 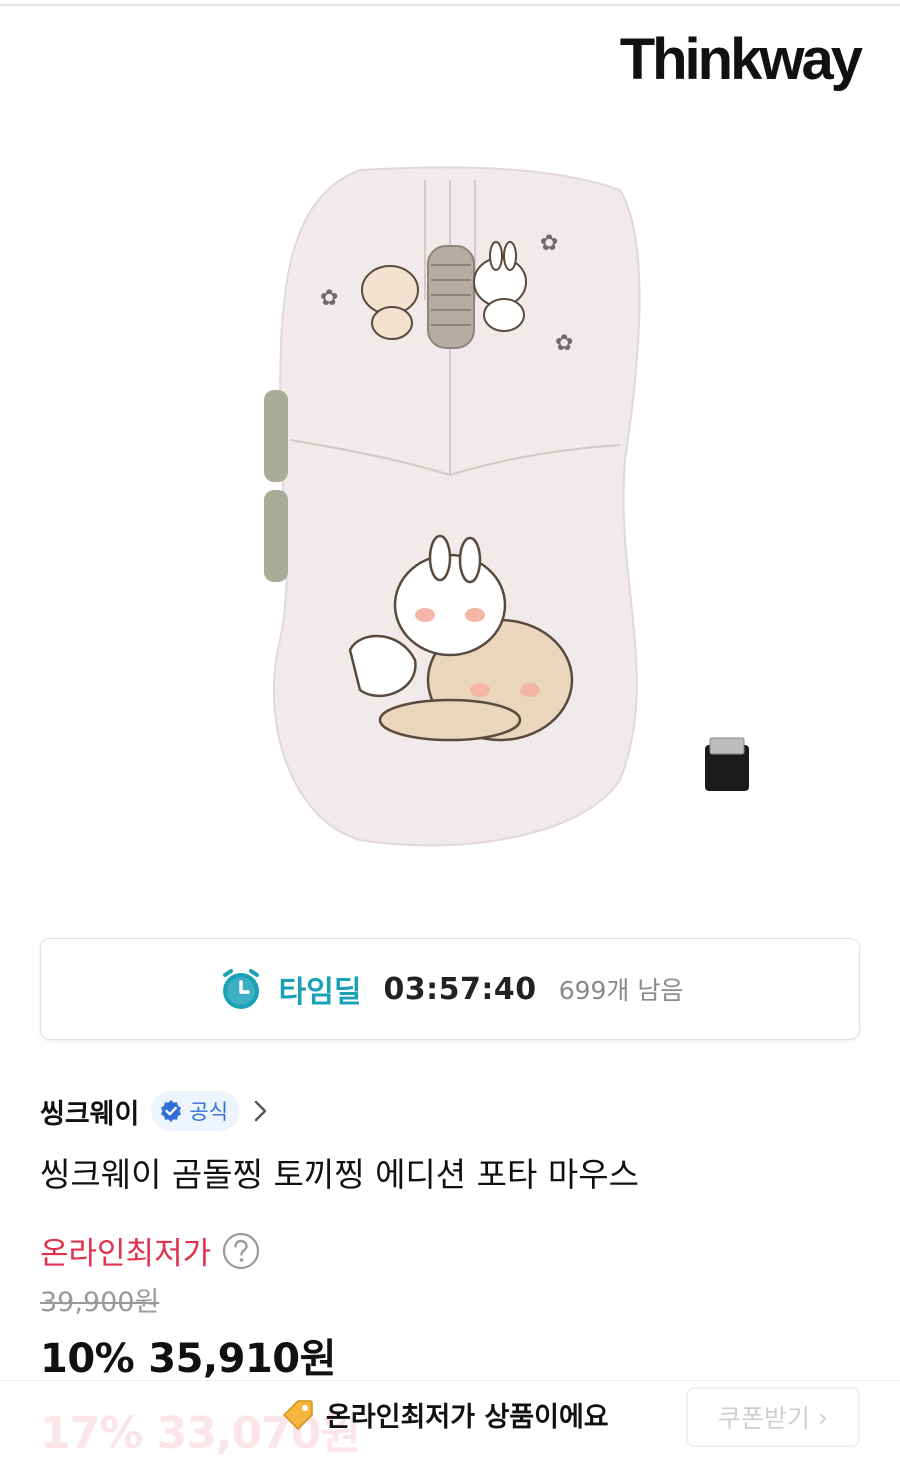 What do you see at coordinates (242, 1359) in the screenshot?
I see `sale-price: 35,910원` at bounding box center [242, 1359].